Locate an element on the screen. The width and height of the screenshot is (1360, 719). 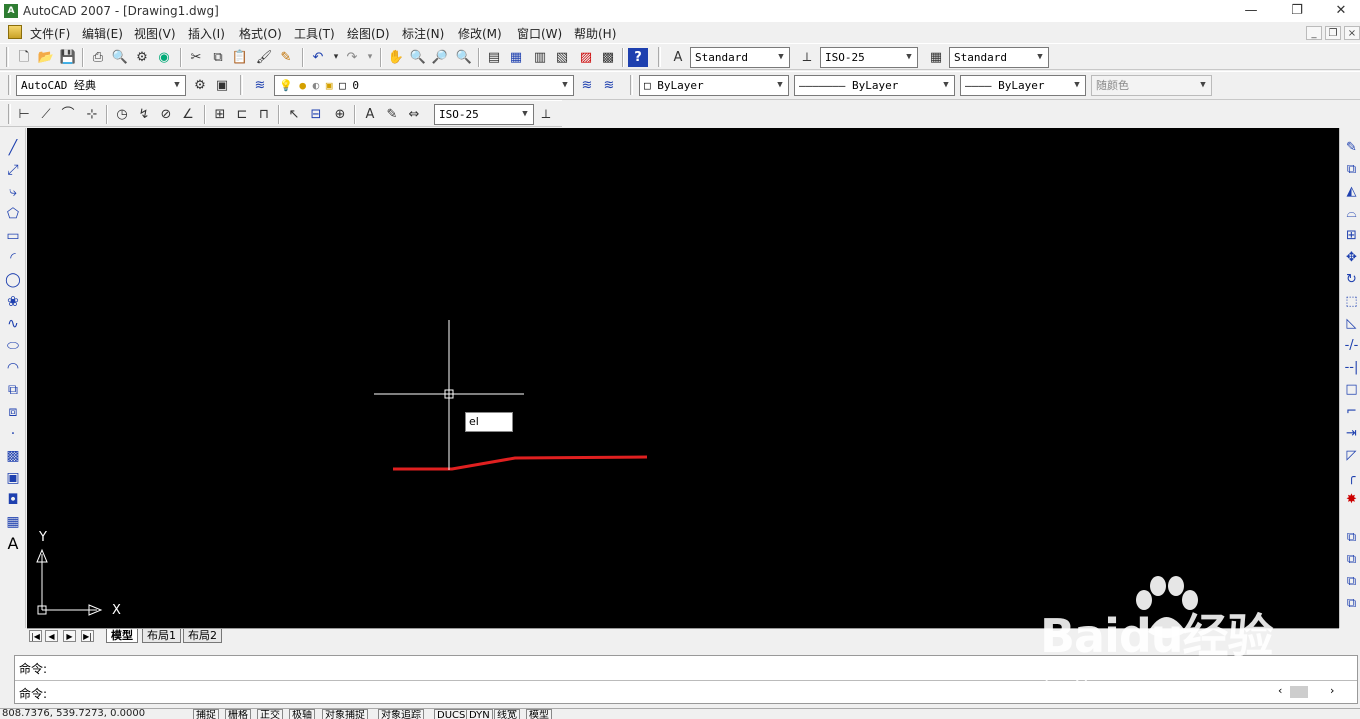
draw-order-back-icon: ⧉ is located at coordinates (1351, 560).